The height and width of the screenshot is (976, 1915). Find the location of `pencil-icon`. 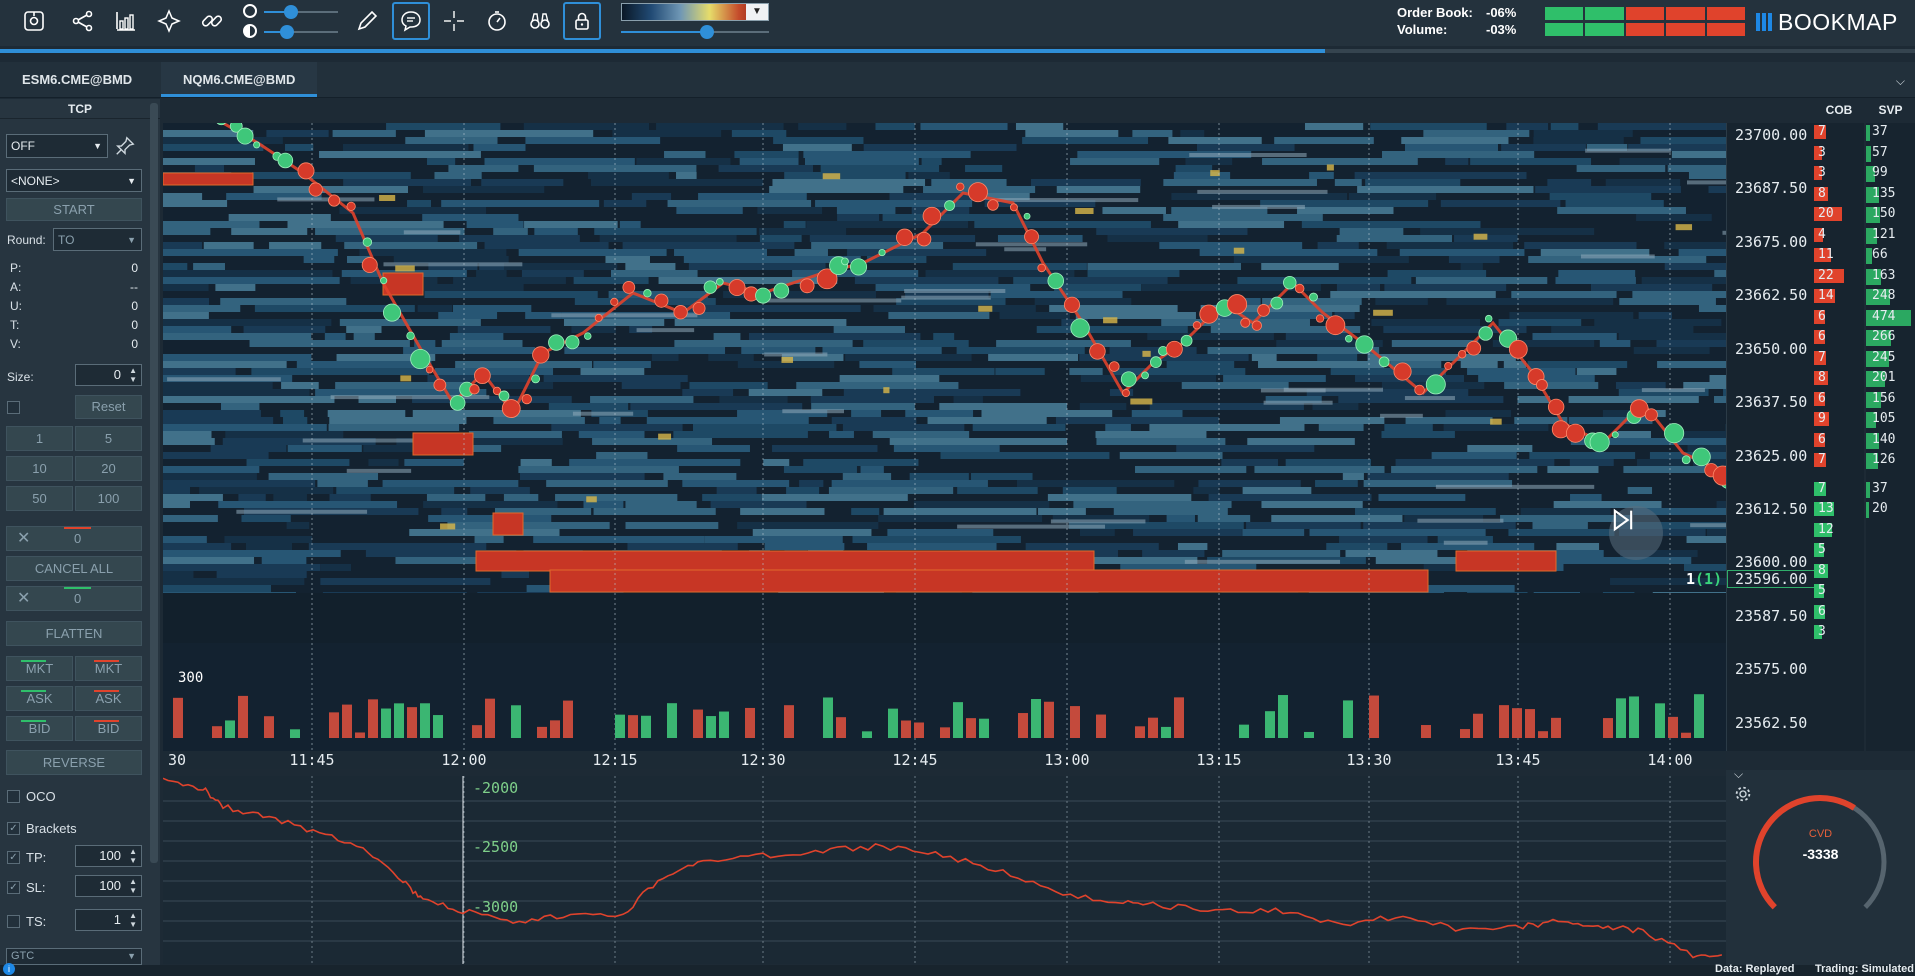

pencil-icon is located at coordinates (367, 21).